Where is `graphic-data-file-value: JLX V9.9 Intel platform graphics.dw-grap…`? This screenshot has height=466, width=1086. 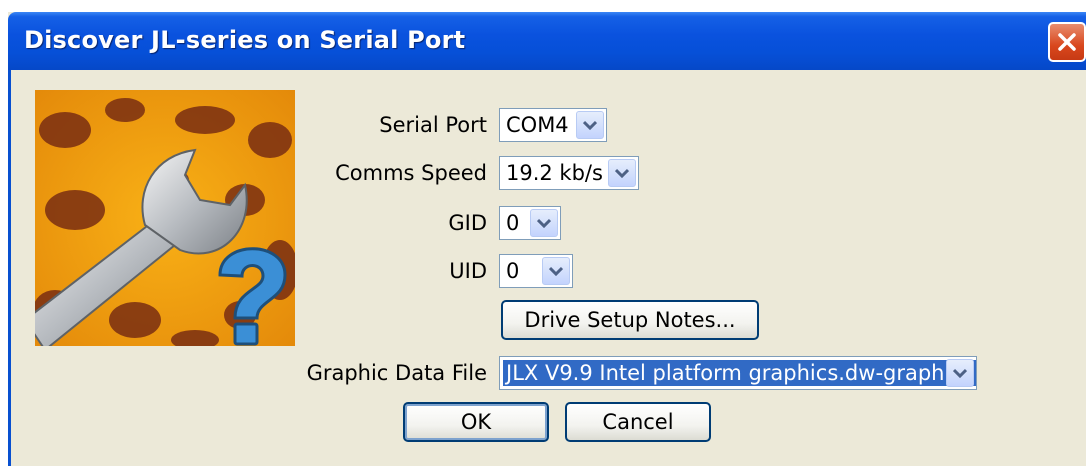
graphic-data-file-value: JLX V9.9 Intel platform graphics.dw-grap… is located at coordinates (739, 373).